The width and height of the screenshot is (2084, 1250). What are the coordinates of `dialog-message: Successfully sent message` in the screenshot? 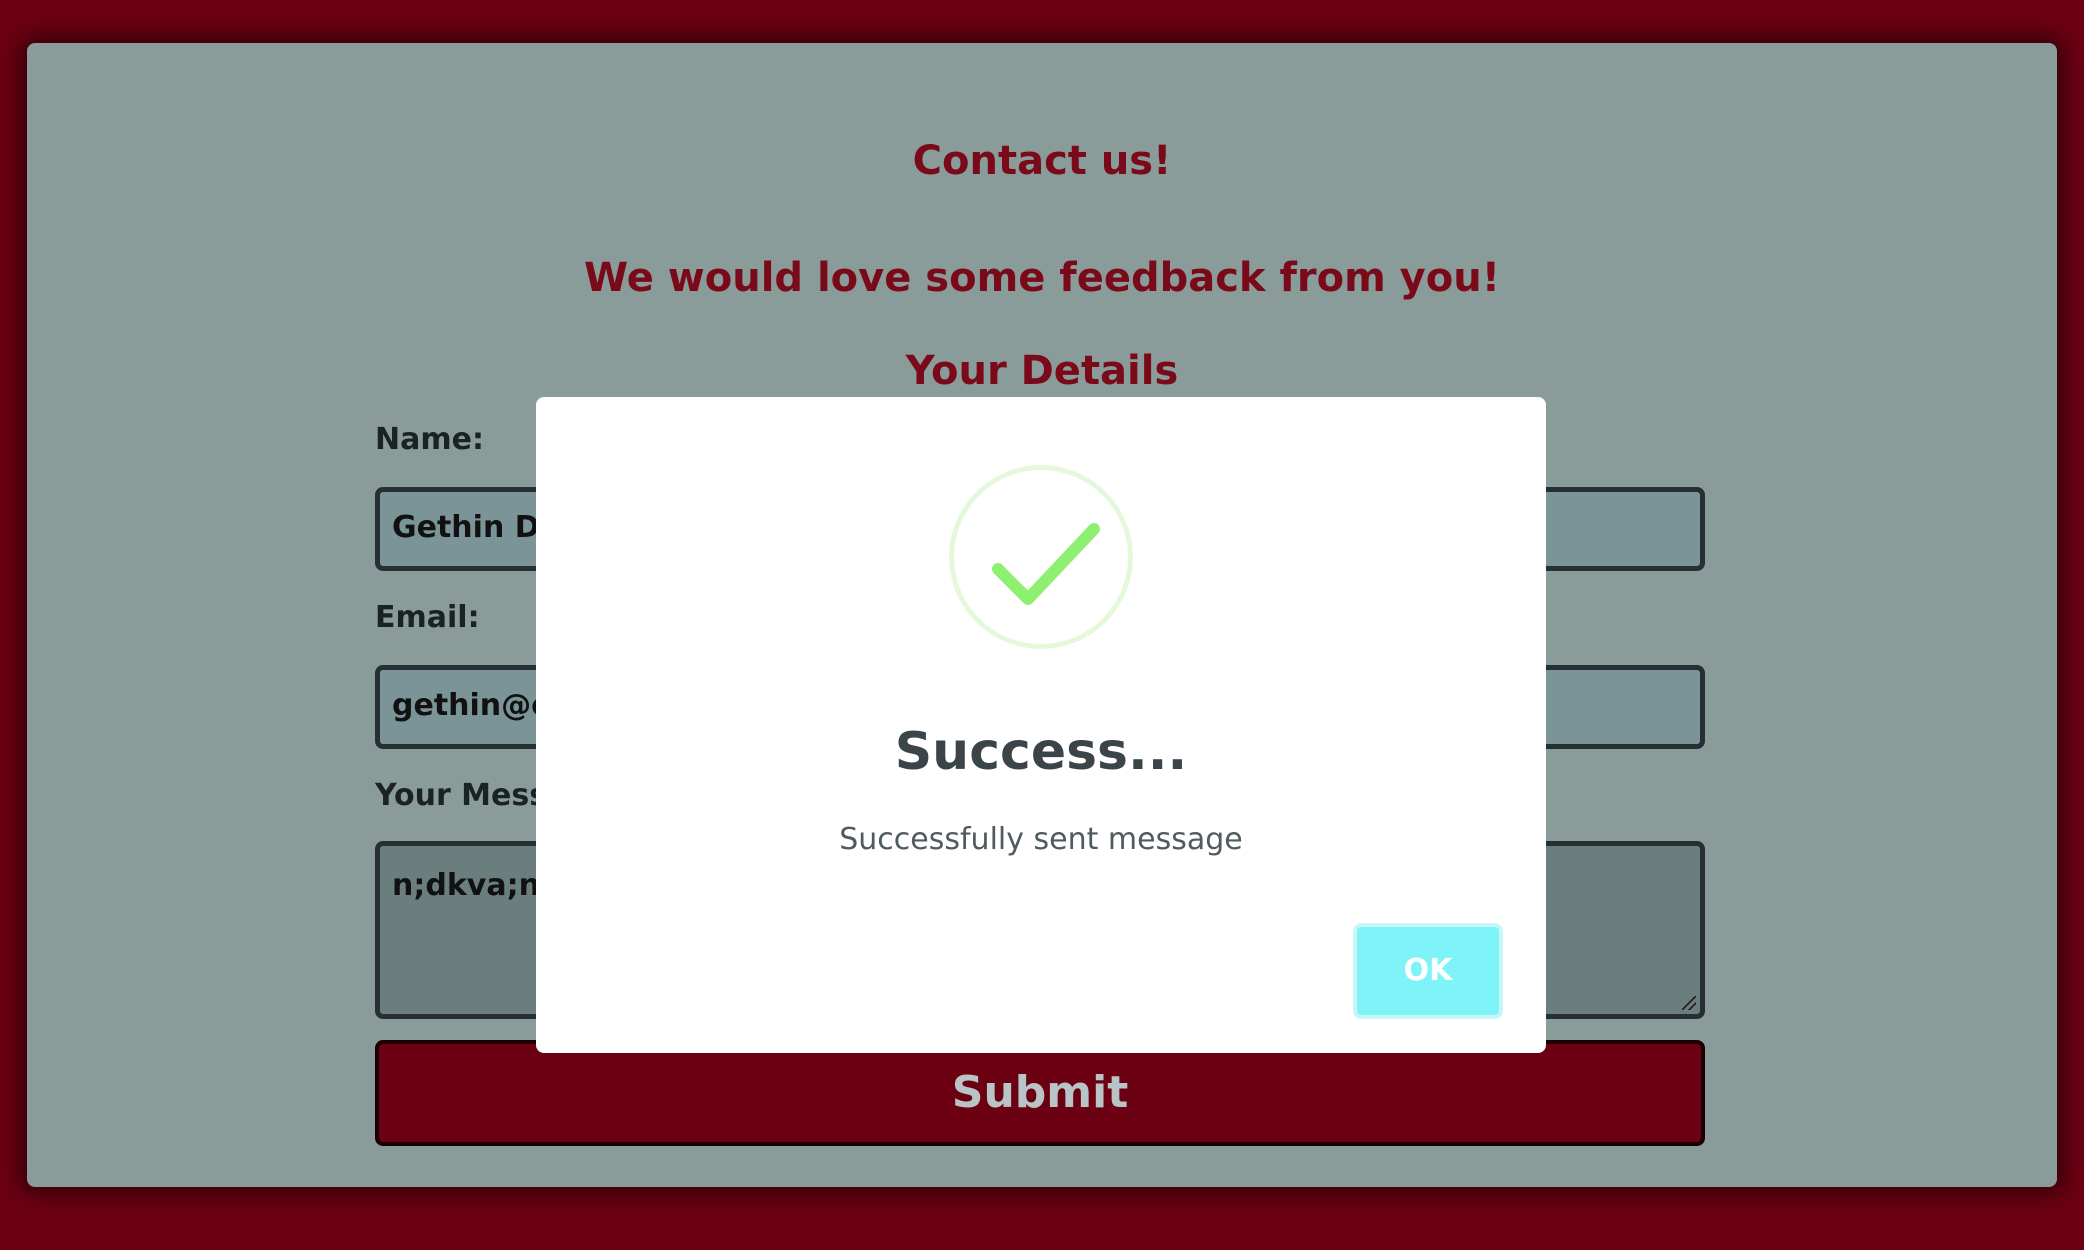 It's located at (1041, 839).